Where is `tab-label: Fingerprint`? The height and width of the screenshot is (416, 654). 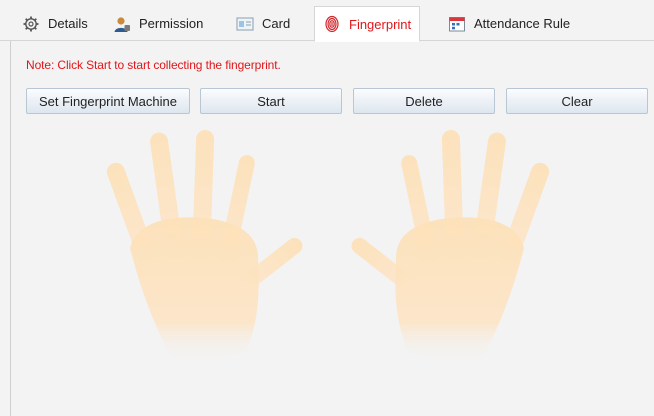 tab-label: Fingerprint is located at coordinates (380, 24).